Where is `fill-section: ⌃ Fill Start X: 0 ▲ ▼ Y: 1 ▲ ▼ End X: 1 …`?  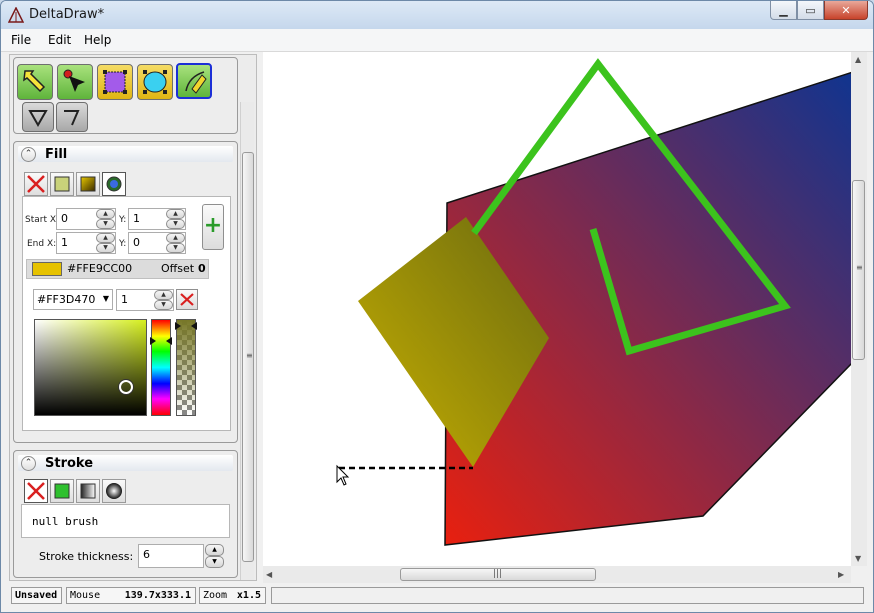 fill-section: ⌃ Fill Start X: 0 ▲ ▼ Y: 1 ▲ ▼ End X: 1 … is located at coordinates (125, 292).